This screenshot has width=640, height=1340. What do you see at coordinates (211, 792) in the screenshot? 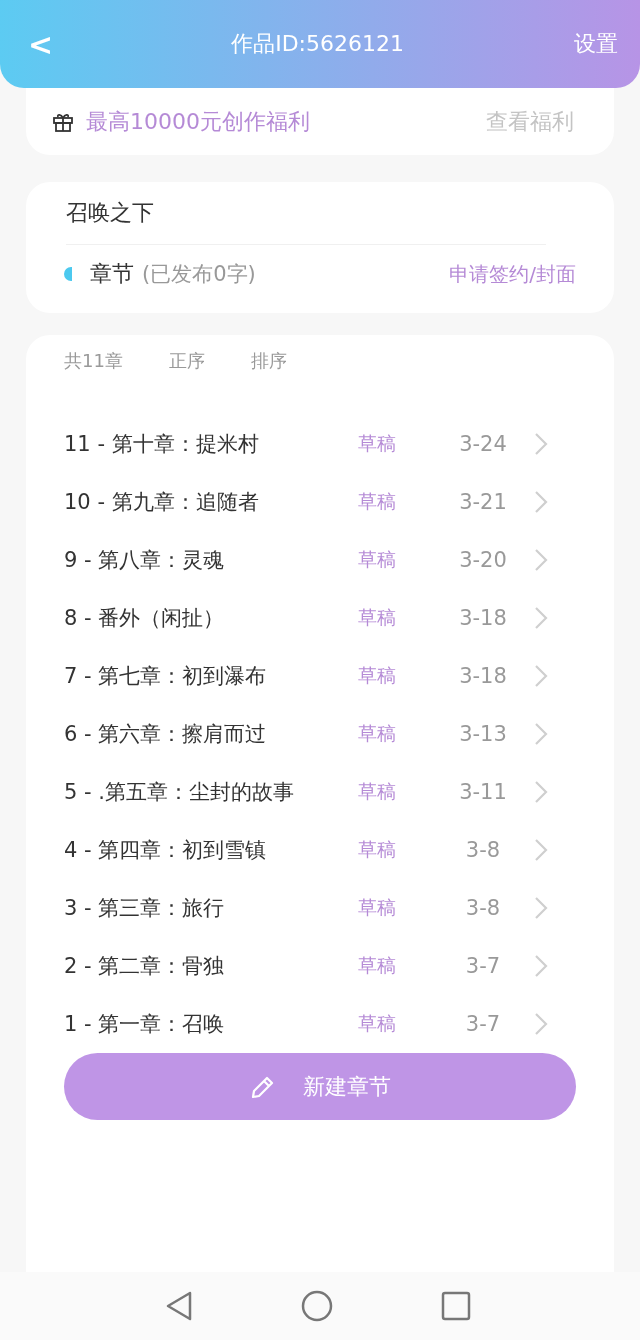
I see `chapter-title: 5 - .第五章：尘封的故事` at bounding box center [211, 792].